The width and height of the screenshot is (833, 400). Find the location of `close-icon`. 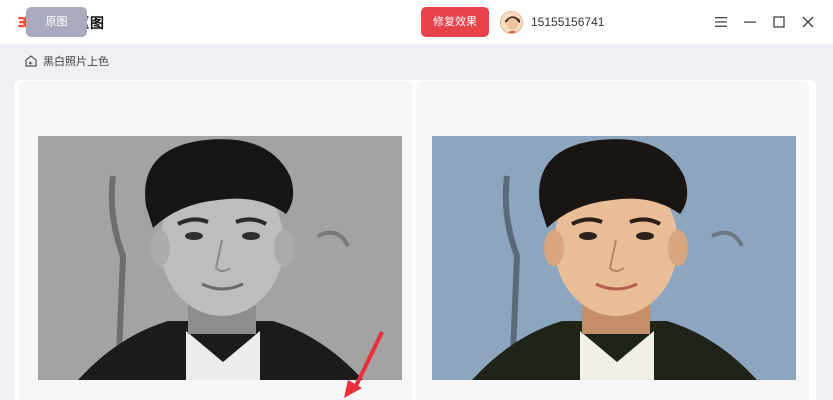

close-icon is located at coordinates (808, 22).